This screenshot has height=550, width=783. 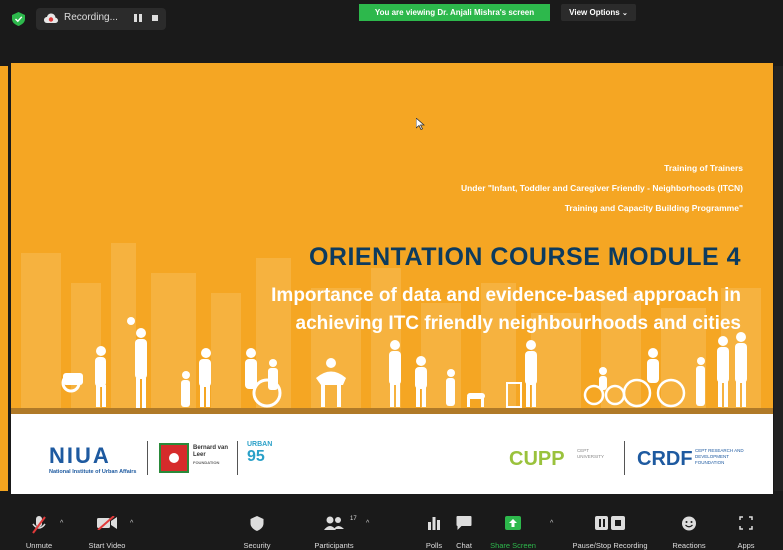 I want to click on apps-icon, so click(x=746, y=523).